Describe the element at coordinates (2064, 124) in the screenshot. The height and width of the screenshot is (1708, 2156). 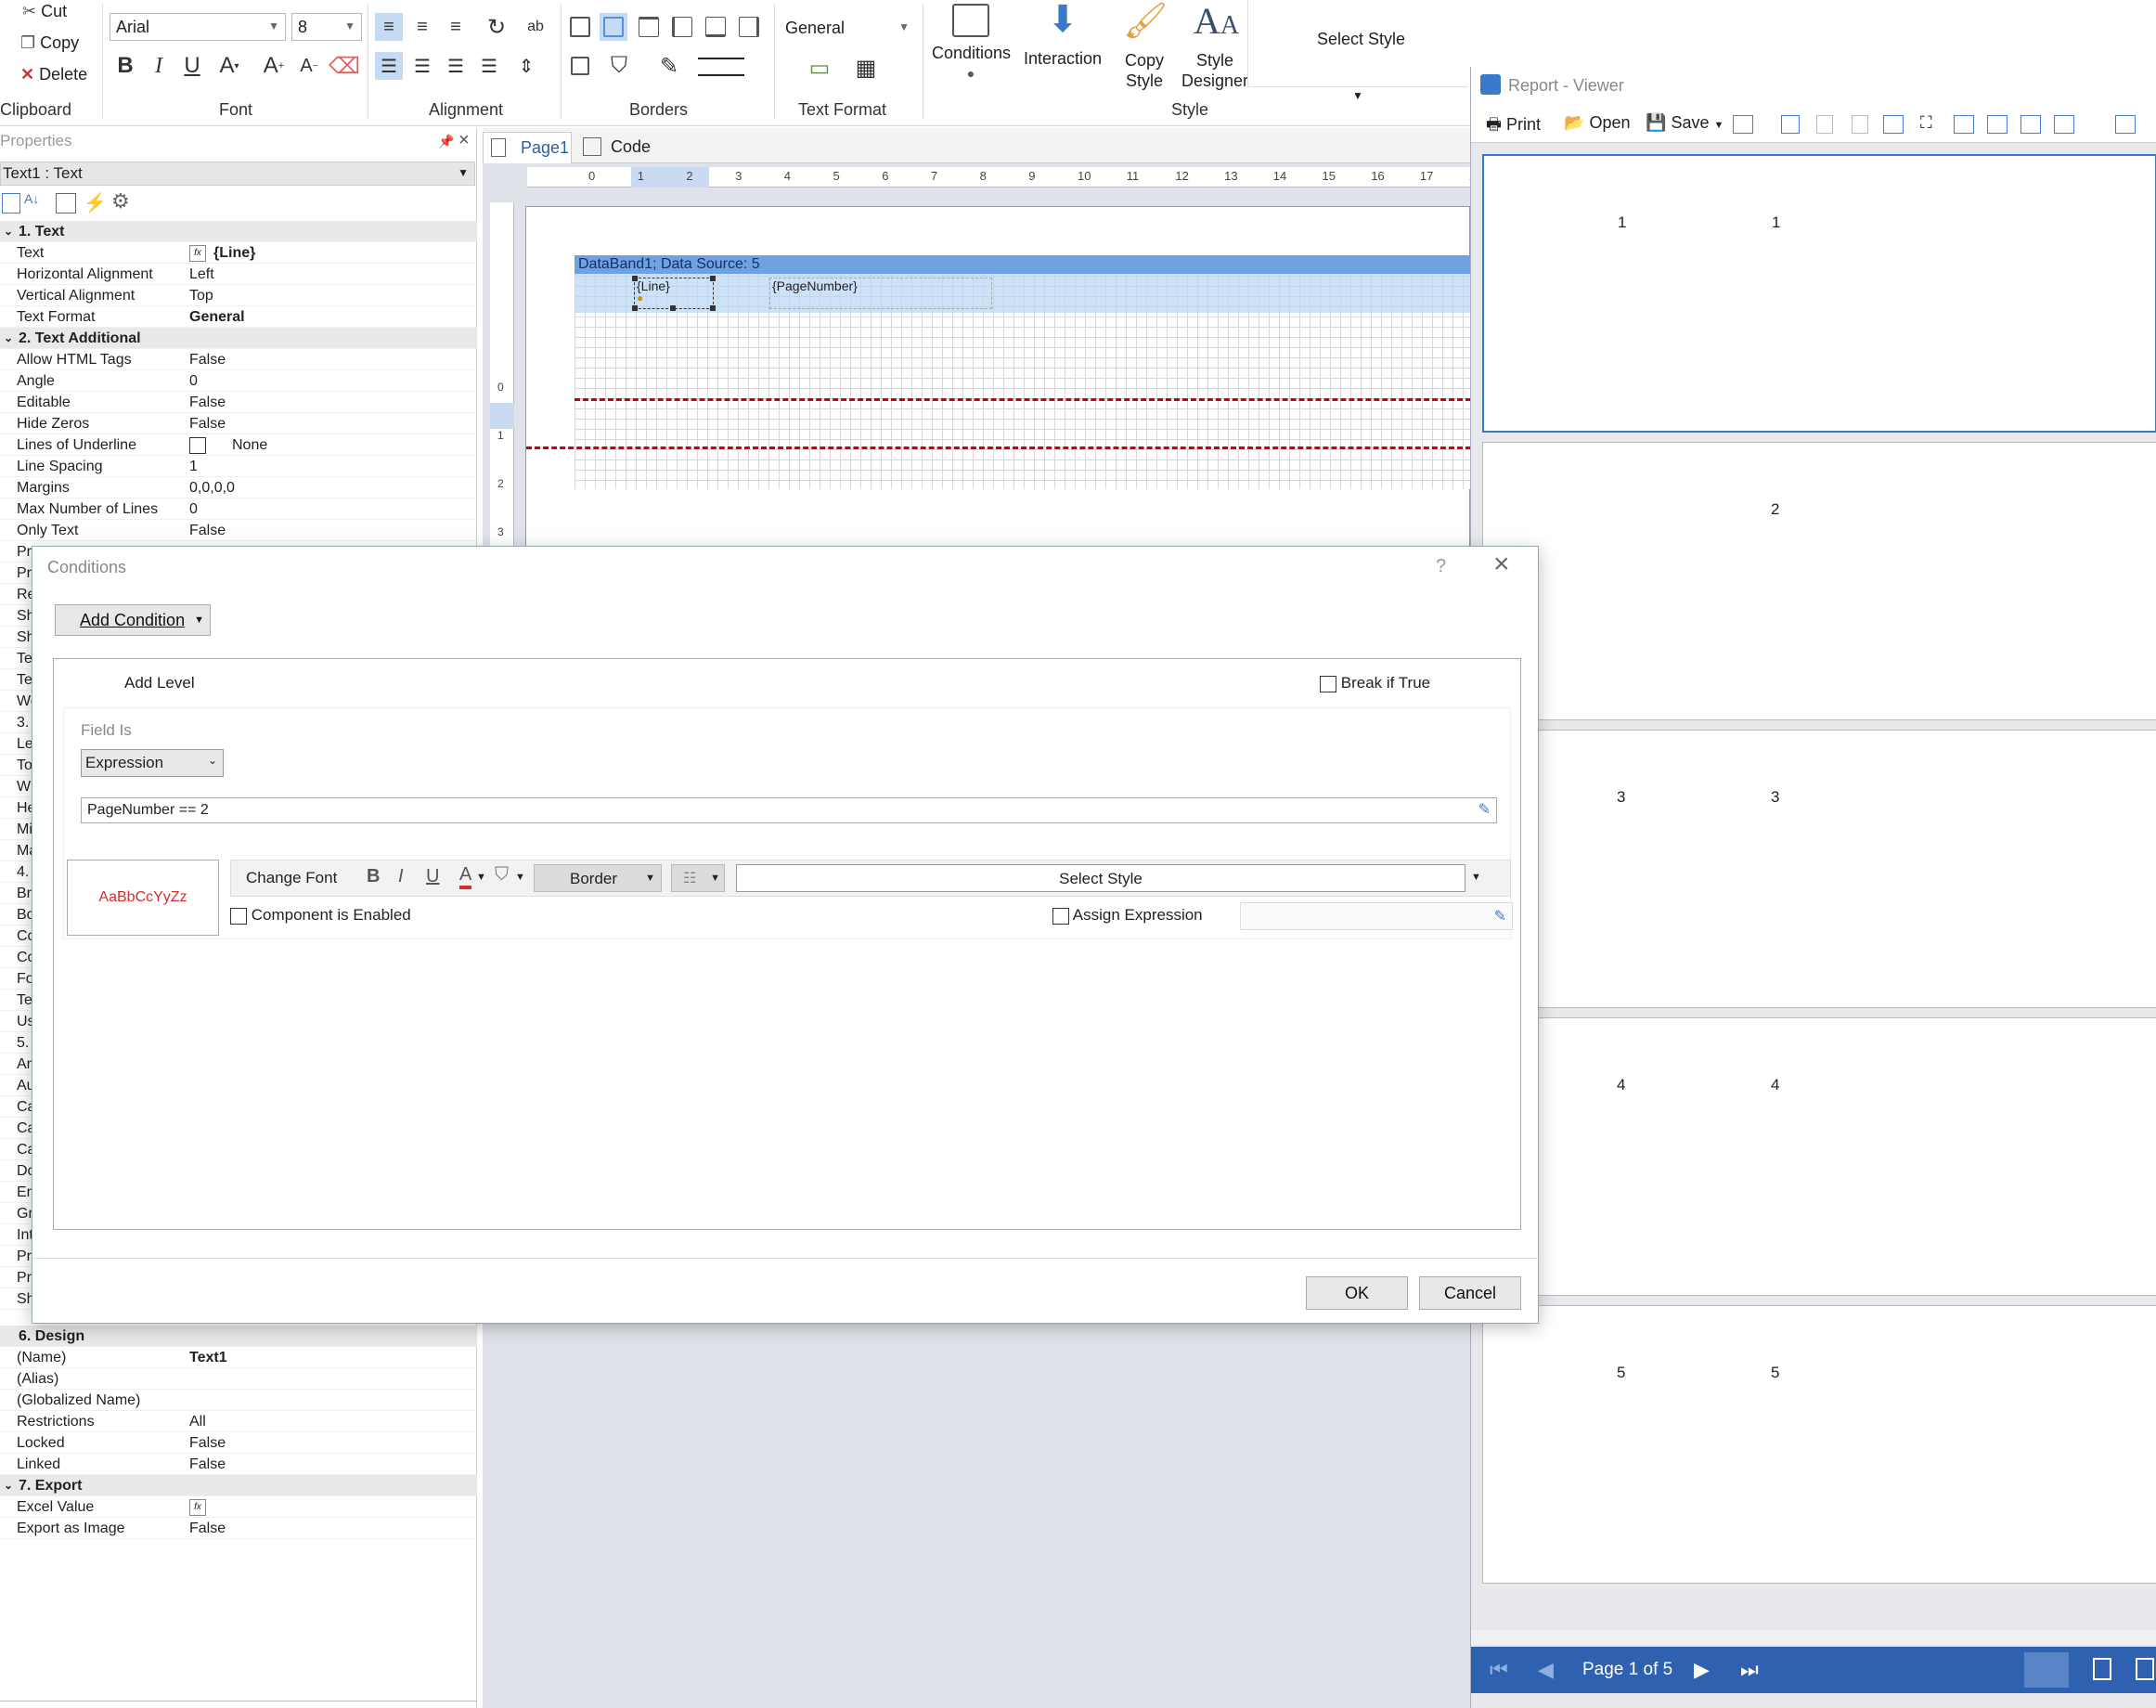
I see `multiple-pages-icon` at that location.